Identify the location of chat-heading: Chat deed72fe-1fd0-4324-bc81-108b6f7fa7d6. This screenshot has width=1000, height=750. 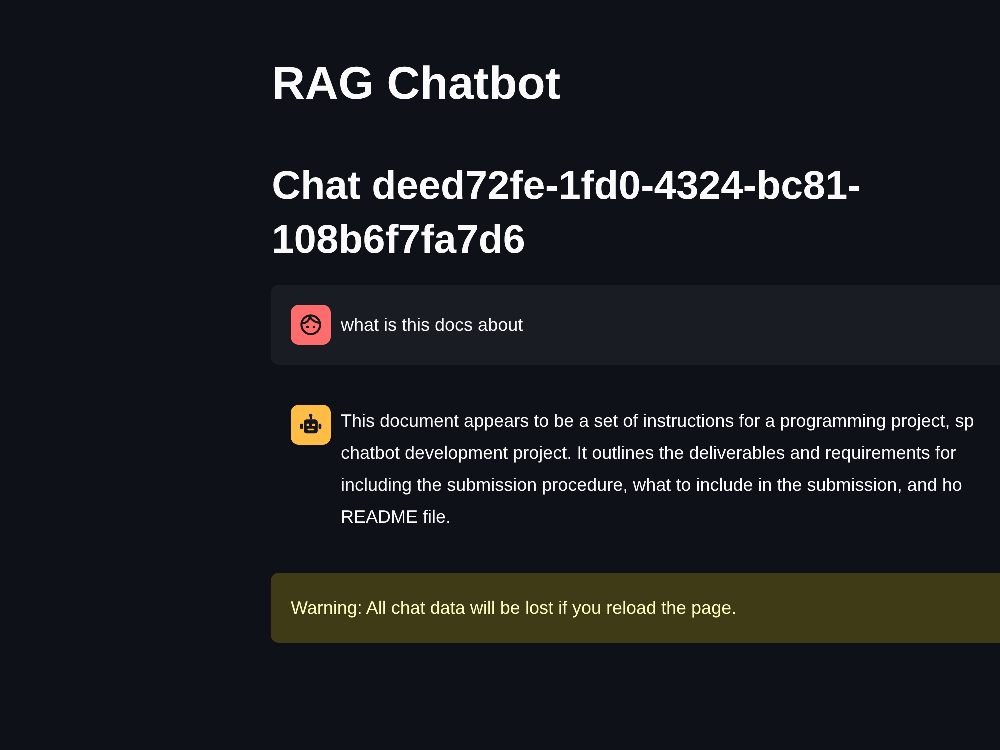
(567, 213).